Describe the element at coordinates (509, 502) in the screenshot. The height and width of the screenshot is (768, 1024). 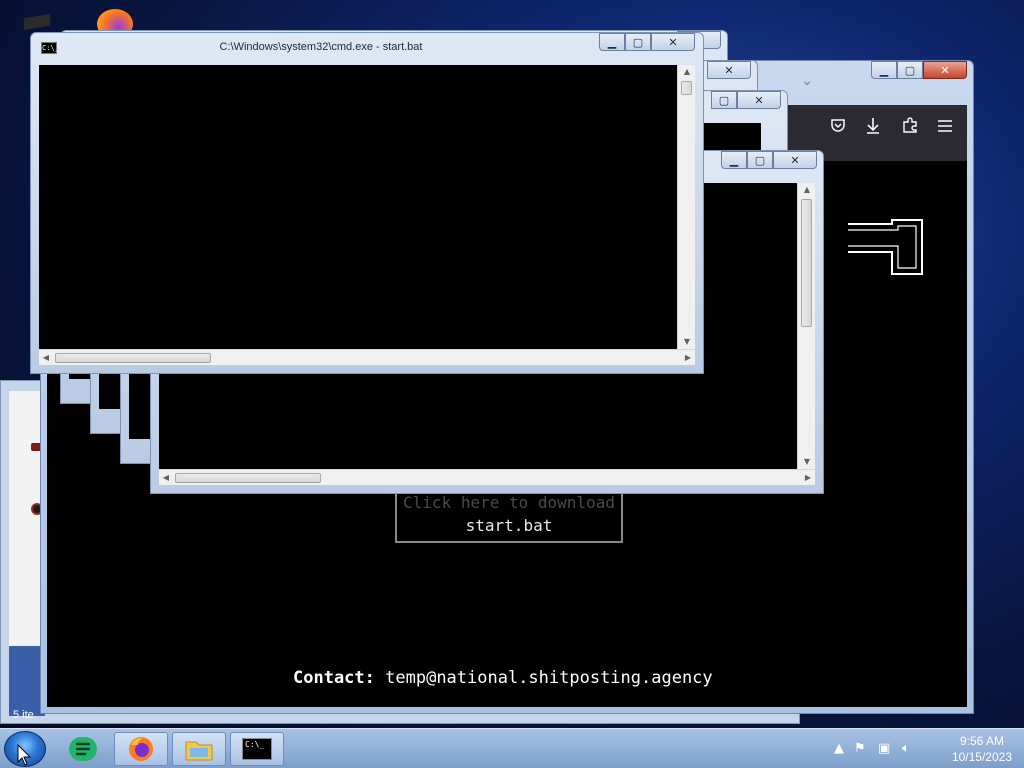
I see `download-label: Click here to download` at that location.